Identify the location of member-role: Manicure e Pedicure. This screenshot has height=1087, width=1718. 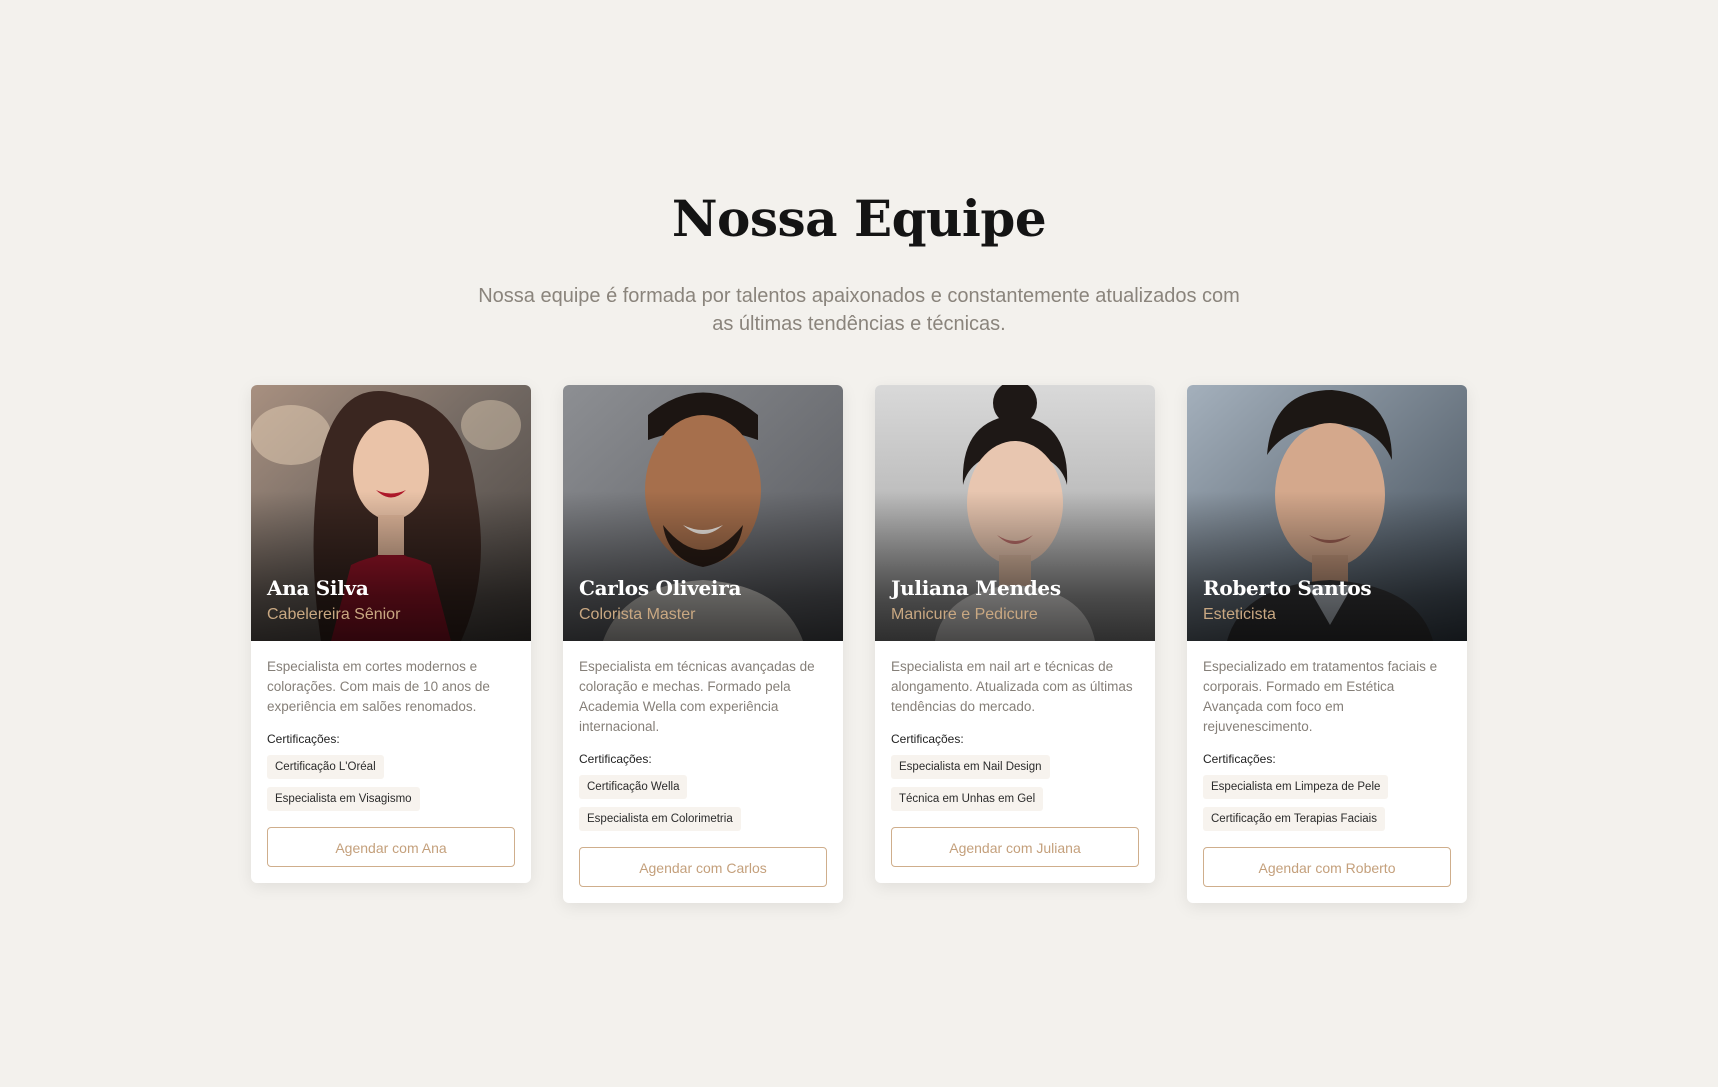
(964, 614).